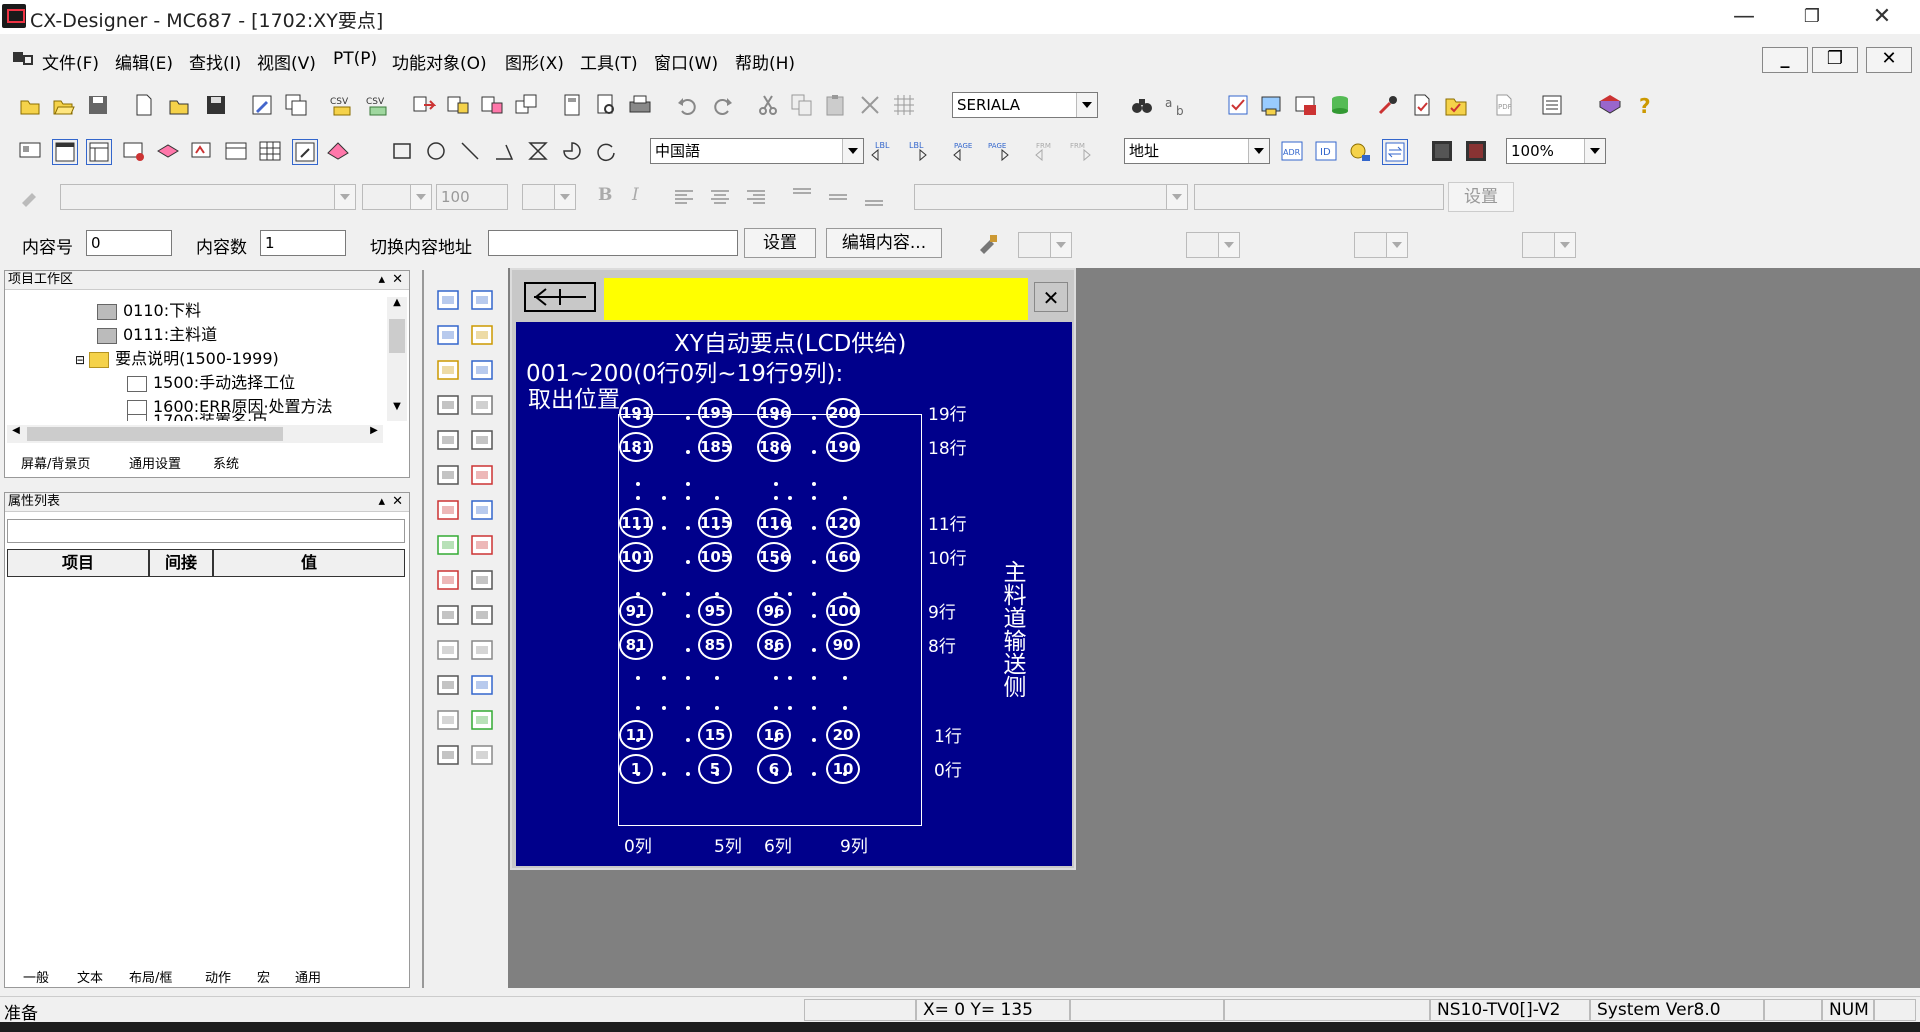 The height and width of the screenshot is (1032, 1920). What do you see at coordinates (482, 300) in the screenshot?
I see `word-button-icon` at bounding box center [482, 300].